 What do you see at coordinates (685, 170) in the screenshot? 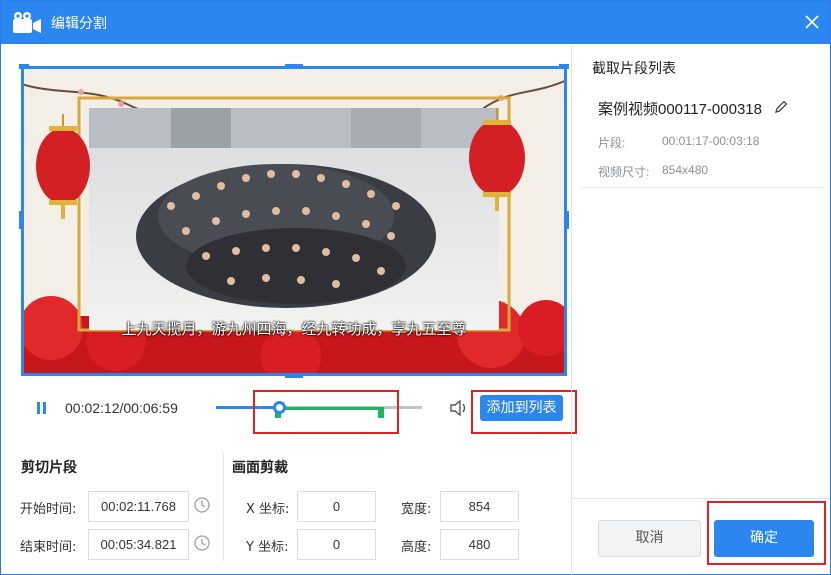
I see `clip-size-value: 854x480` at bounding box center [685, 170].